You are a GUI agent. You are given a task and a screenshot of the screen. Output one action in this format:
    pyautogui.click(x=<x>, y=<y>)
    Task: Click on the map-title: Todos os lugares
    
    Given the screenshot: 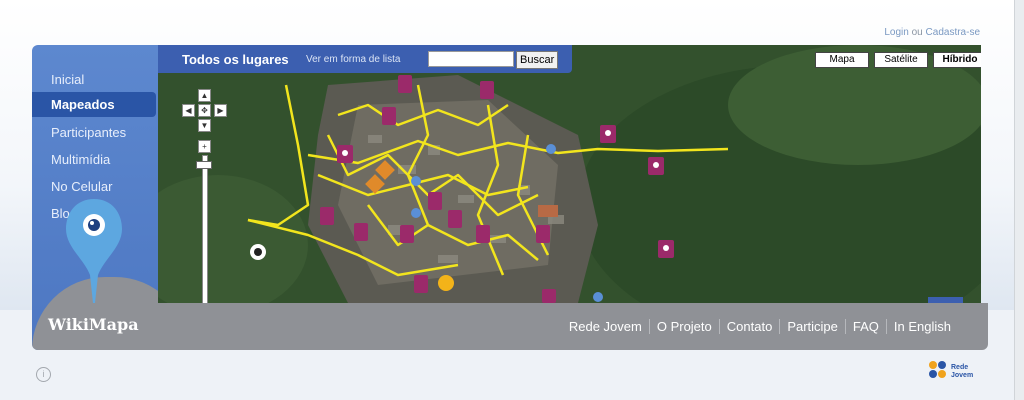 What is the action you would take?
    pyautogui.click(x=235, y=59)
    